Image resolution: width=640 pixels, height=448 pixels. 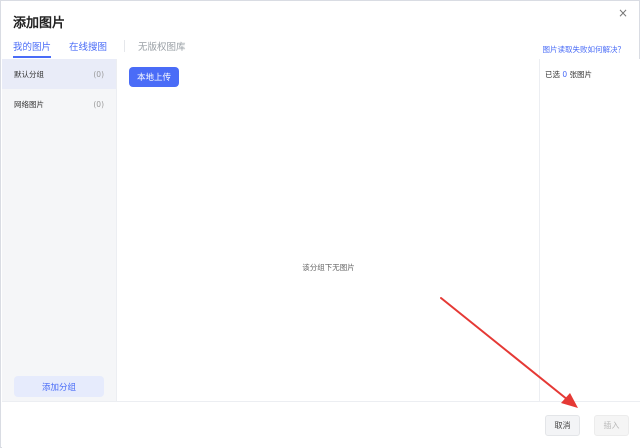 What do you see at coordinates (125, 46) in the screenshot?
I see `tab-divider` at bounding box center [125, 46].